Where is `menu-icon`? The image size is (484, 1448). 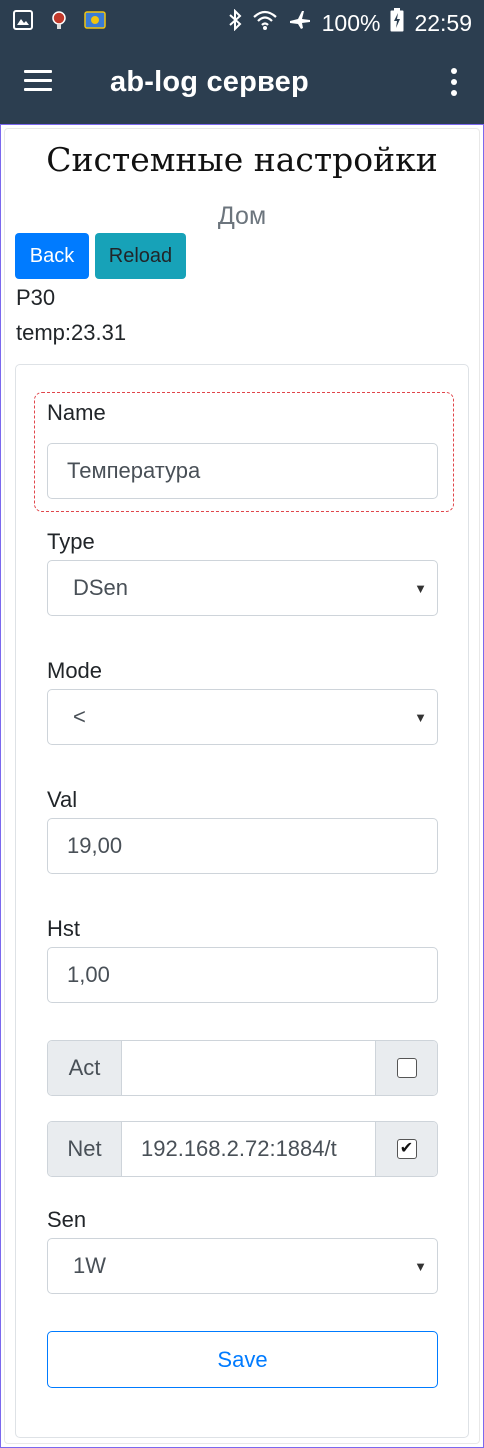
menu-icon is located at coordinates (38, 82).